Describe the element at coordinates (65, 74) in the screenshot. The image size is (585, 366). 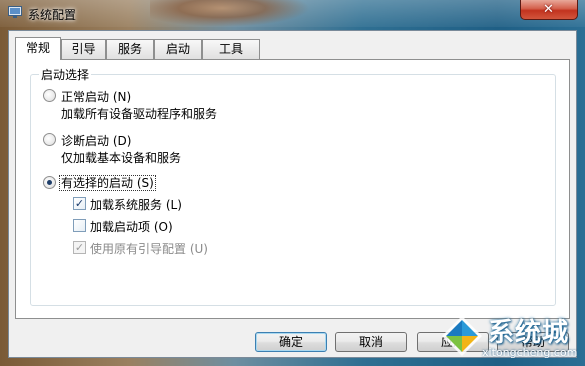
I see `group-legend: 启动选择` at that location.